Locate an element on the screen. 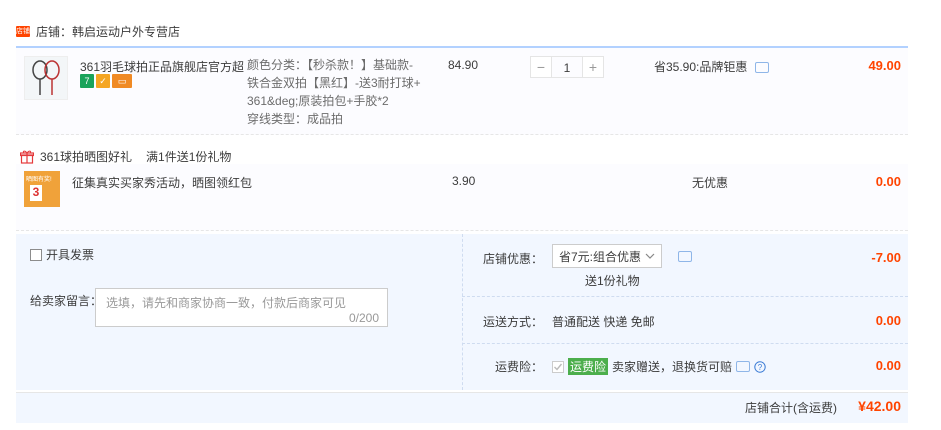 The width and height of the screenshot is (941, 430). gift-header: 361球拍晒图好礼 满1件送1份礼物 is located at coordinates (125, 156).